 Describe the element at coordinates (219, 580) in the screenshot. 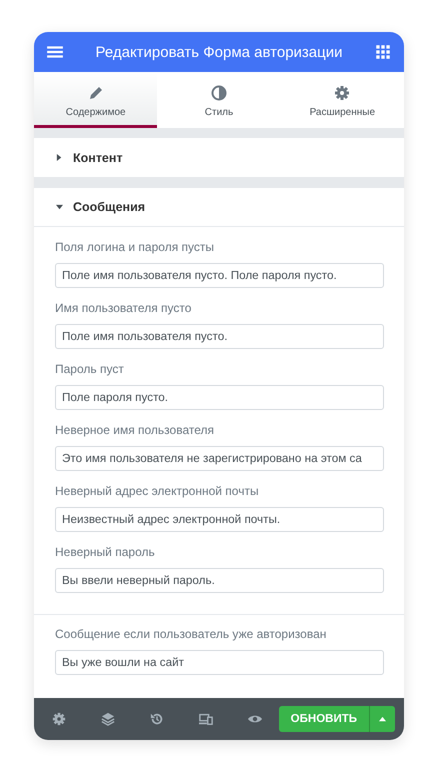

I see `text-field: Вы ввели неверный пароль.` at that location.